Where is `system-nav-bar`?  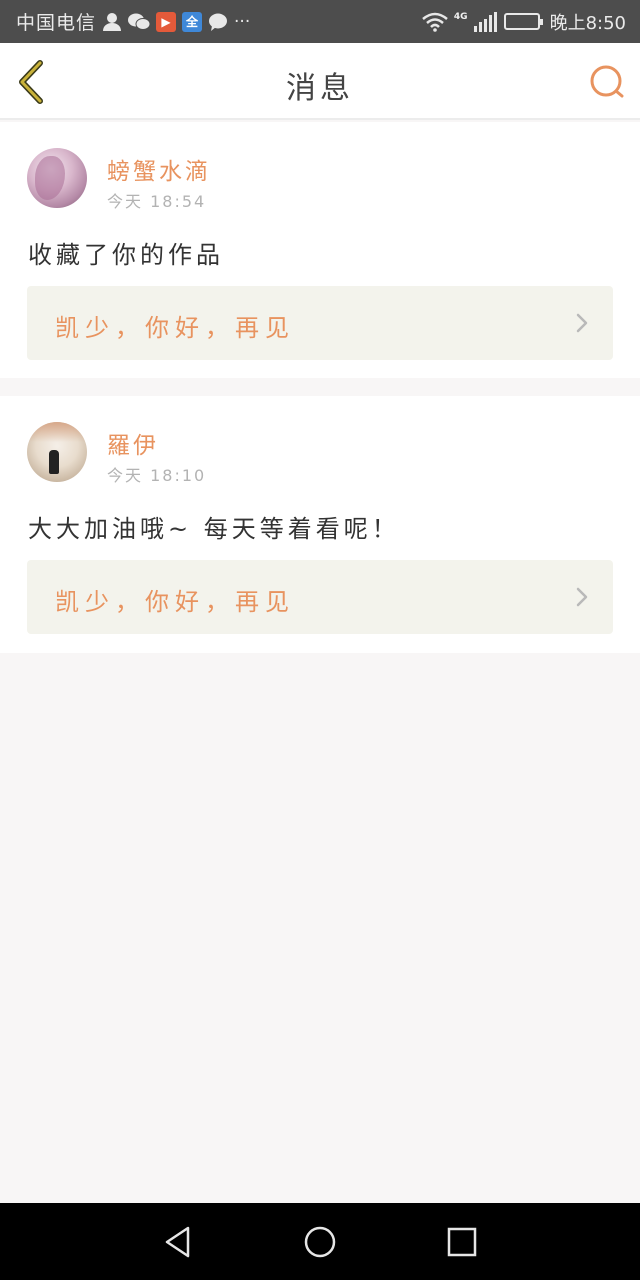
system-nav-bar is located at coordinates (320, 1241).